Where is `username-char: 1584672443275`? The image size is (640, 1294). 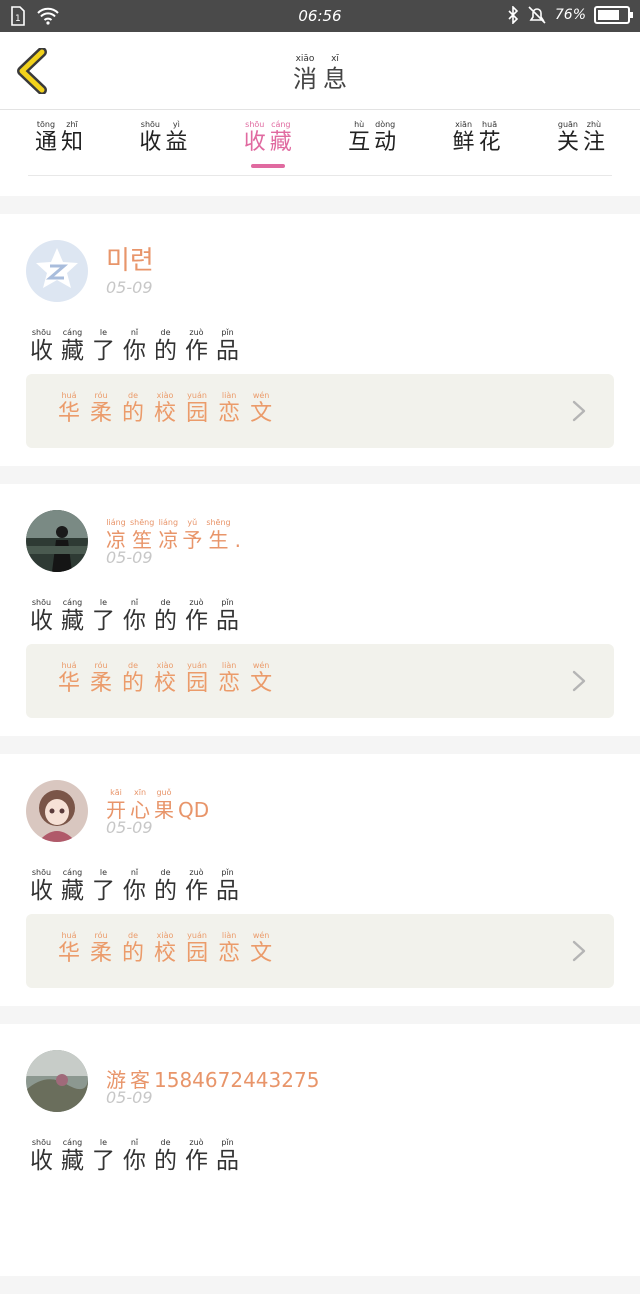 username-char: 1584672443275 is located at coordinates (236, 1074).